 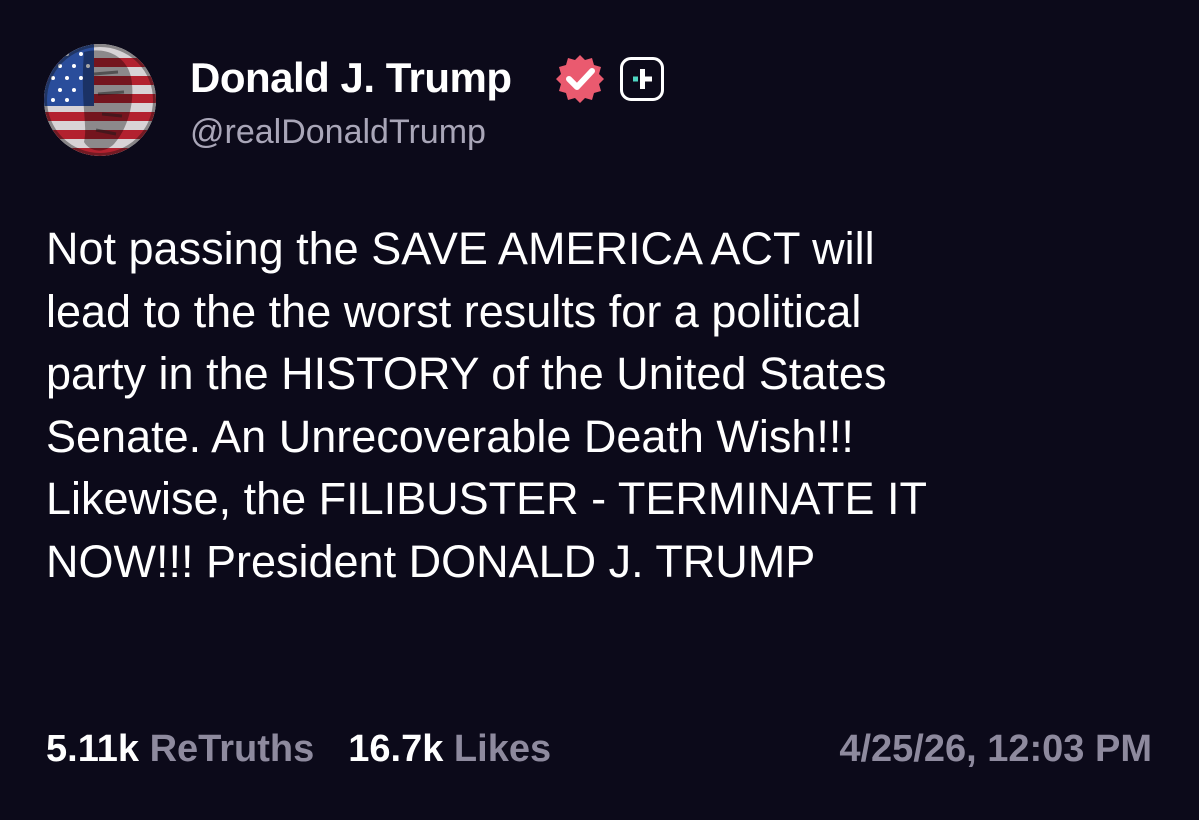 What do you see at coordinates (502, 749) in the screenshot?
I see `likes-label: Likes` at bounding box center [502, 749].